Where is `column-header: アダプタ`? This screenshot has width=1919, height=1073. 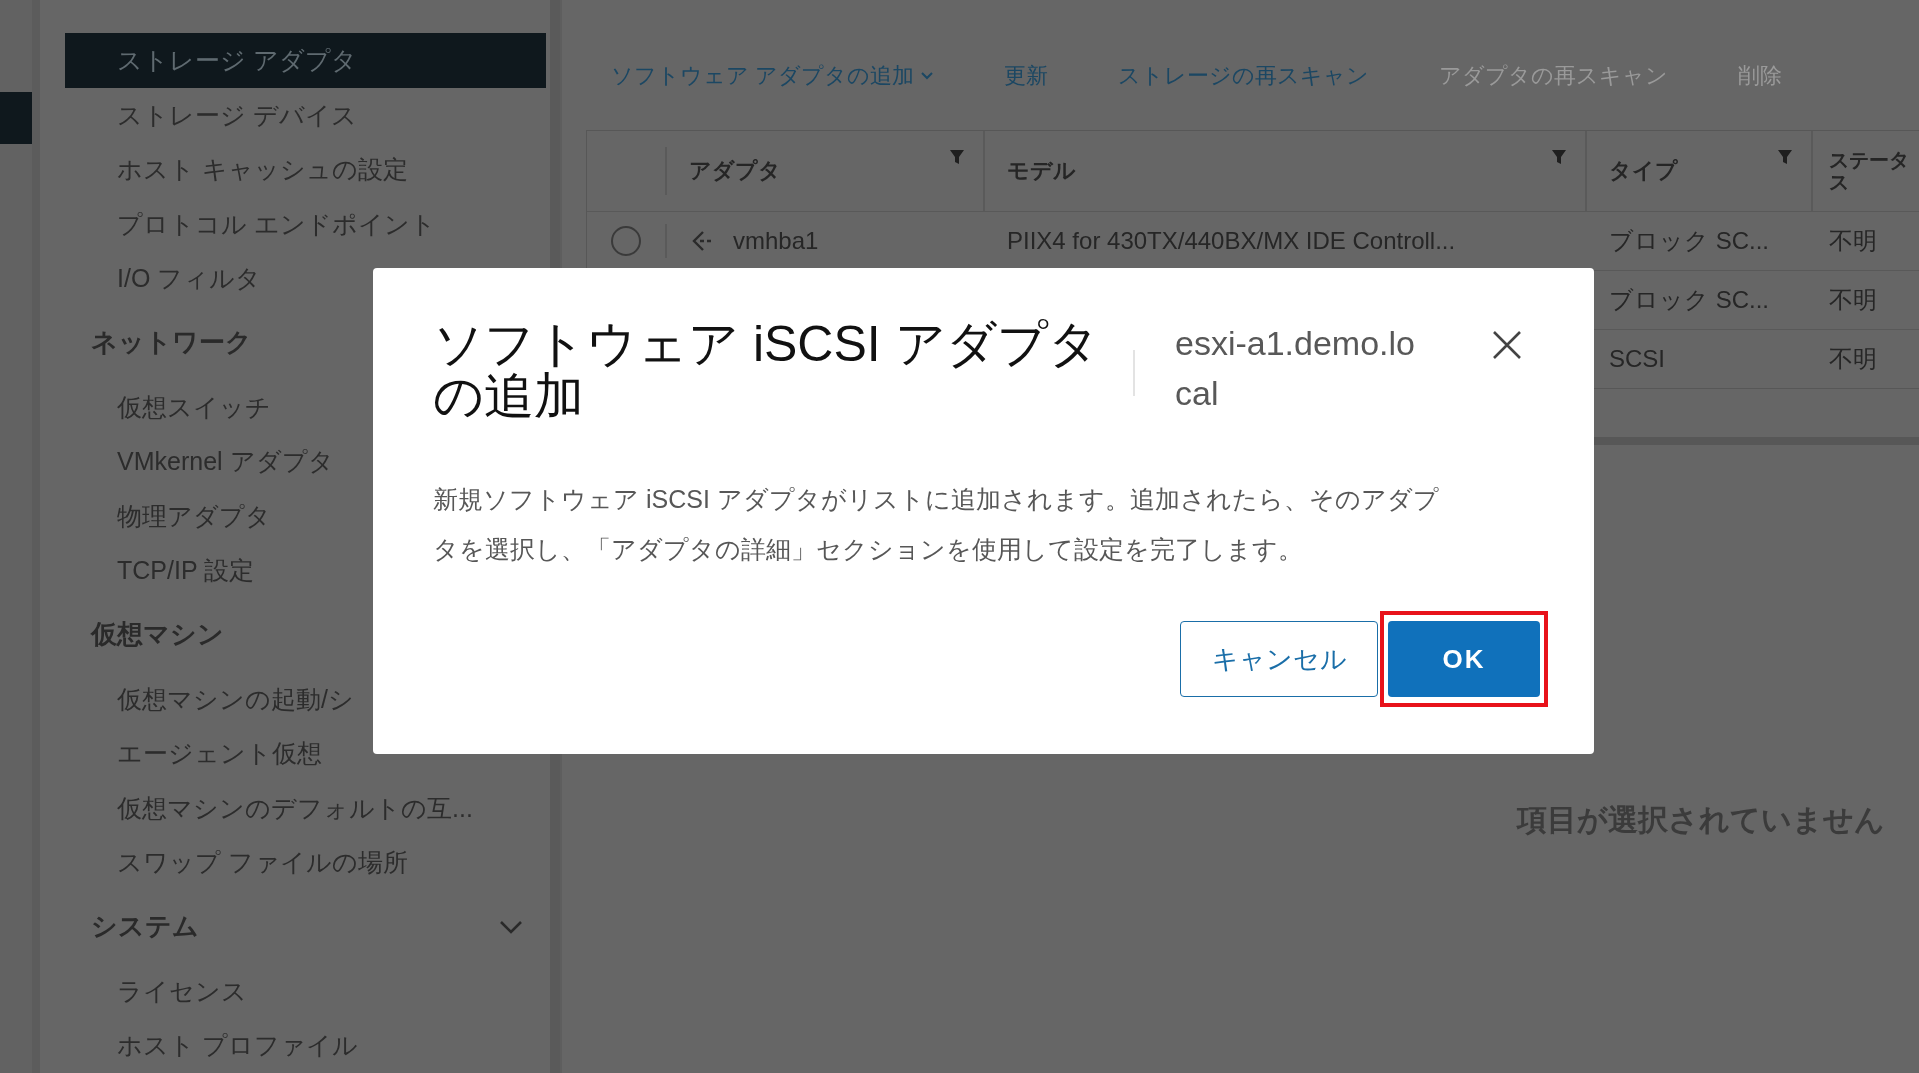
column-header: アダプタ is located at coordinates (735, 171).